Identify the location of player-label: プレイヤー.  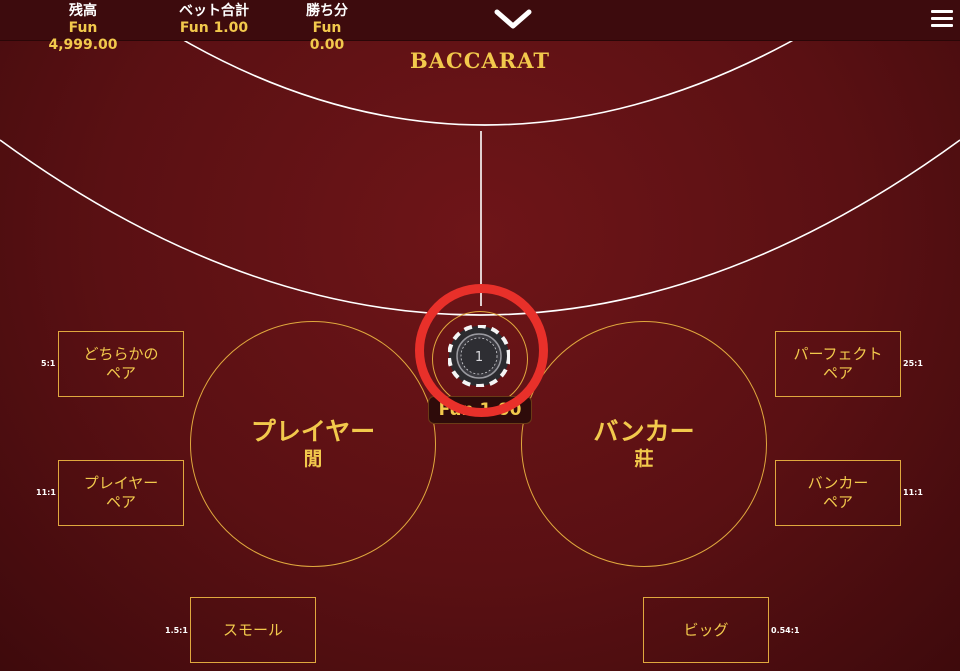
(313, 431).